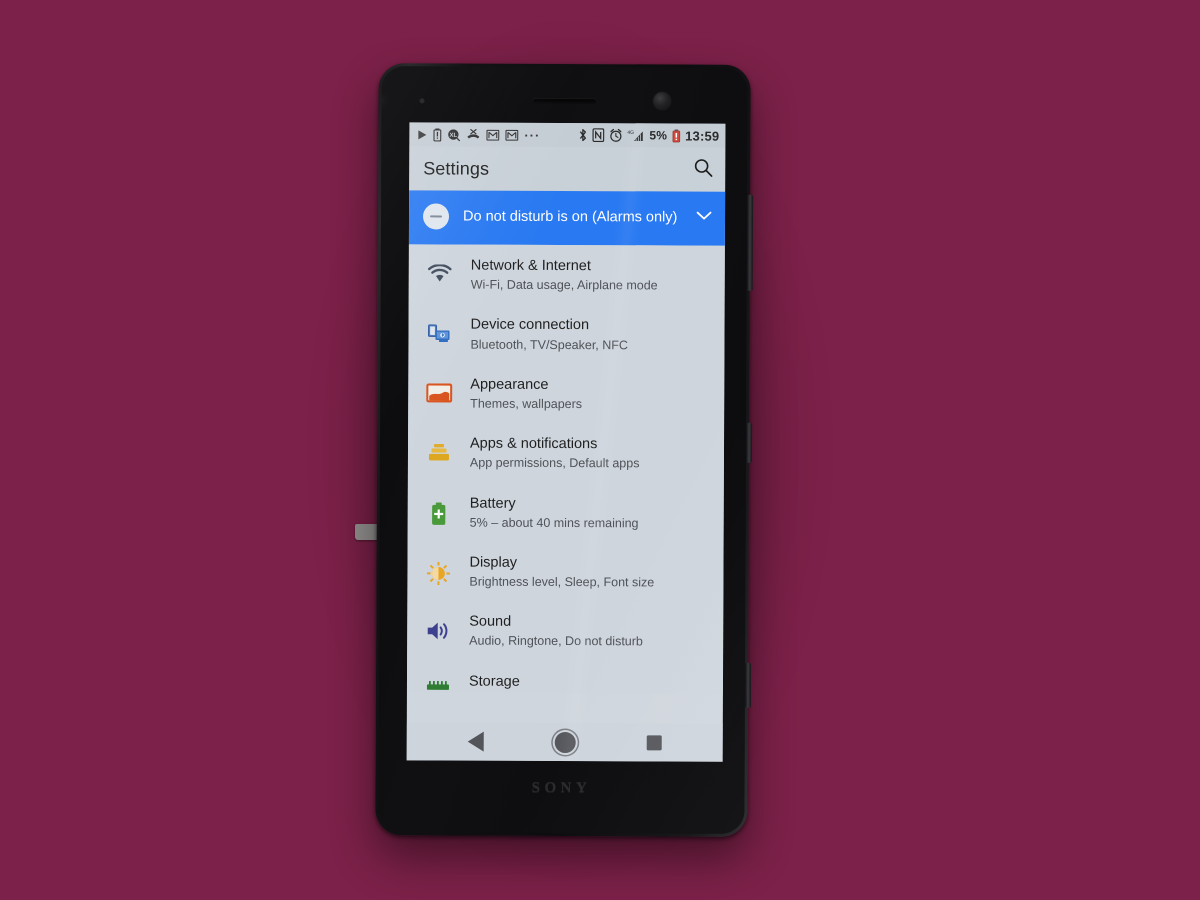 This screenshot has width=1200, height=900. What do you see at coordinates (490, 622) in the screenshot?
I see `settings-item-title: Sound` at bounding box center [490, 622].